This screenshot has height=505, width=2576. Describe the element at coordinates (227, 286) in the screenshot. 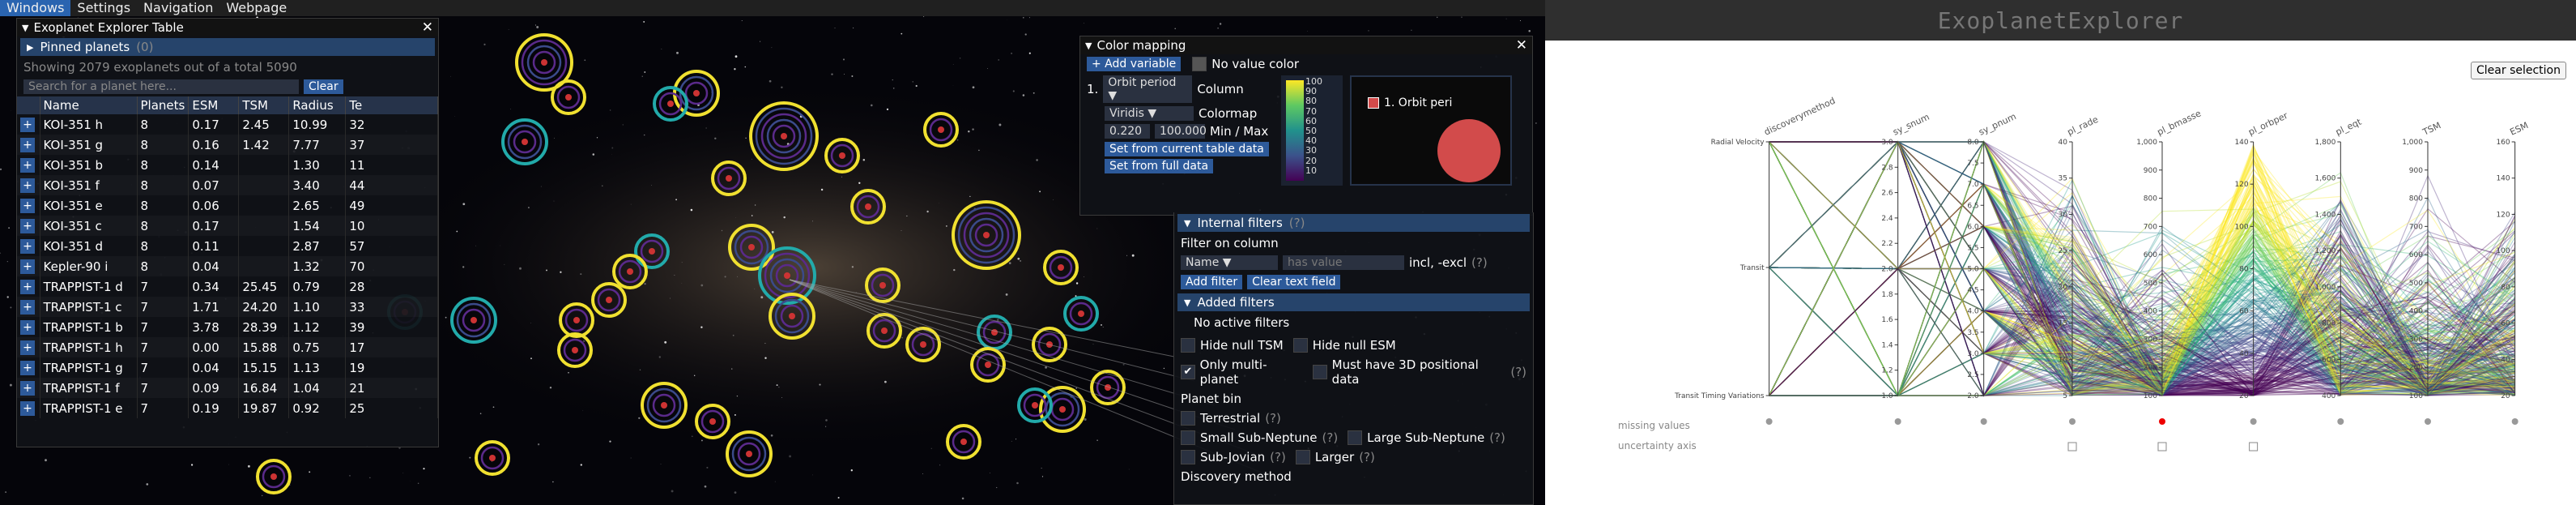

I see `table-row: + TRAPPIST-1 d 7 0.34 25.45 0.79 28` at that location.